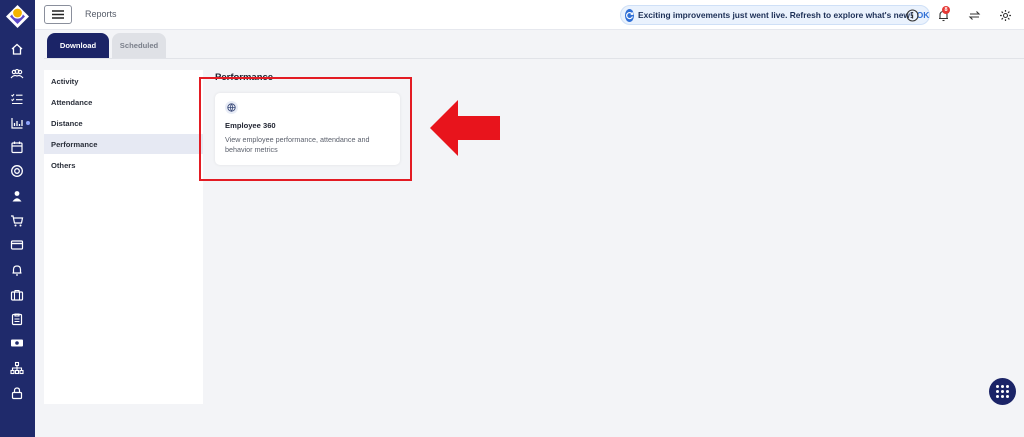 The height and width of the screenshot is (437, 1024). Describe the element at coordinates (28, 123) in the screenshot. I see `active-indicator` at that location.